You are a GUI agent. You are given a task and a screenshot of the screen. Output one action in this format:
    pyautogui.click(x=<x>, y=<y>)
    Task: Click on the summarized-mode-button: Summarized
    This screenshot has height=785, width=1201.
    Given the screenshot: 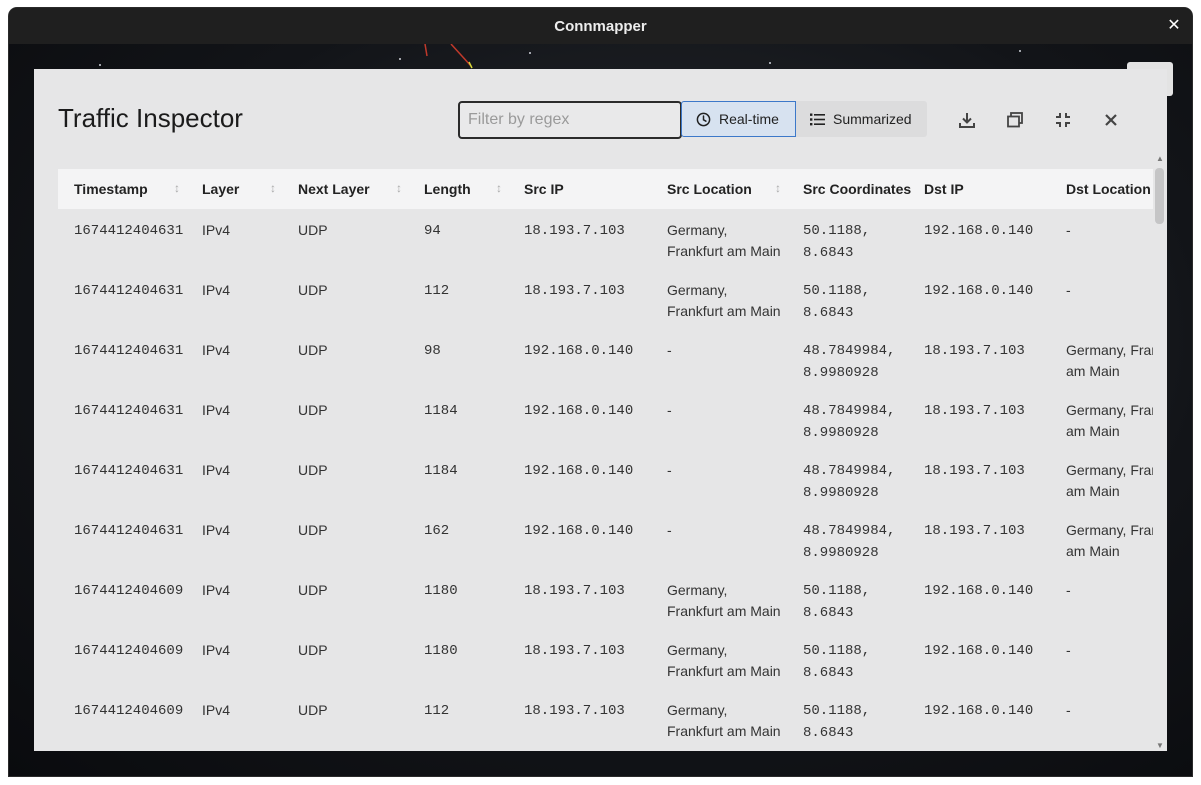 What is the action you would take?
    pyautogui.click(x=861, y=119)
    